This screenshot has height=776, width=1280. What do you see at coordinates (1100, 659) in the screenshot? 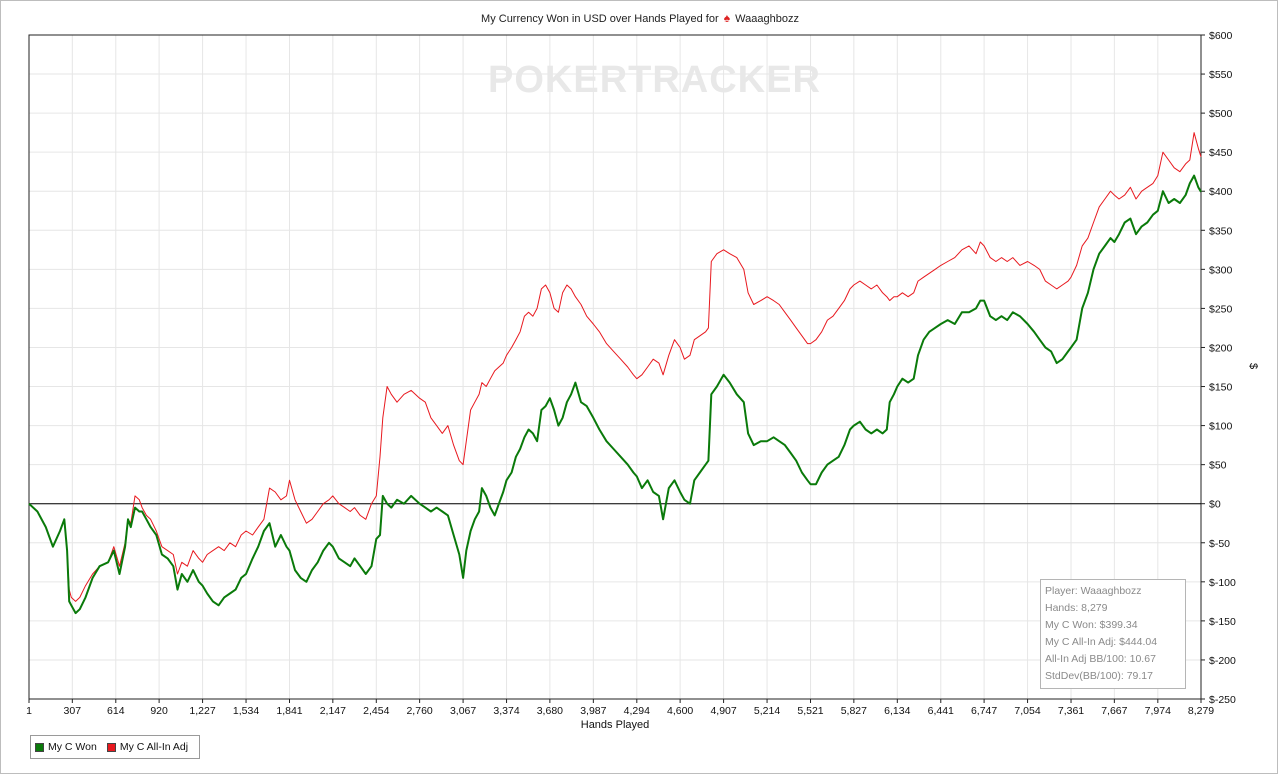
I see `stats-bb100: All-In Adj BB/100: 10.67` at bounding box center [1100, 659].